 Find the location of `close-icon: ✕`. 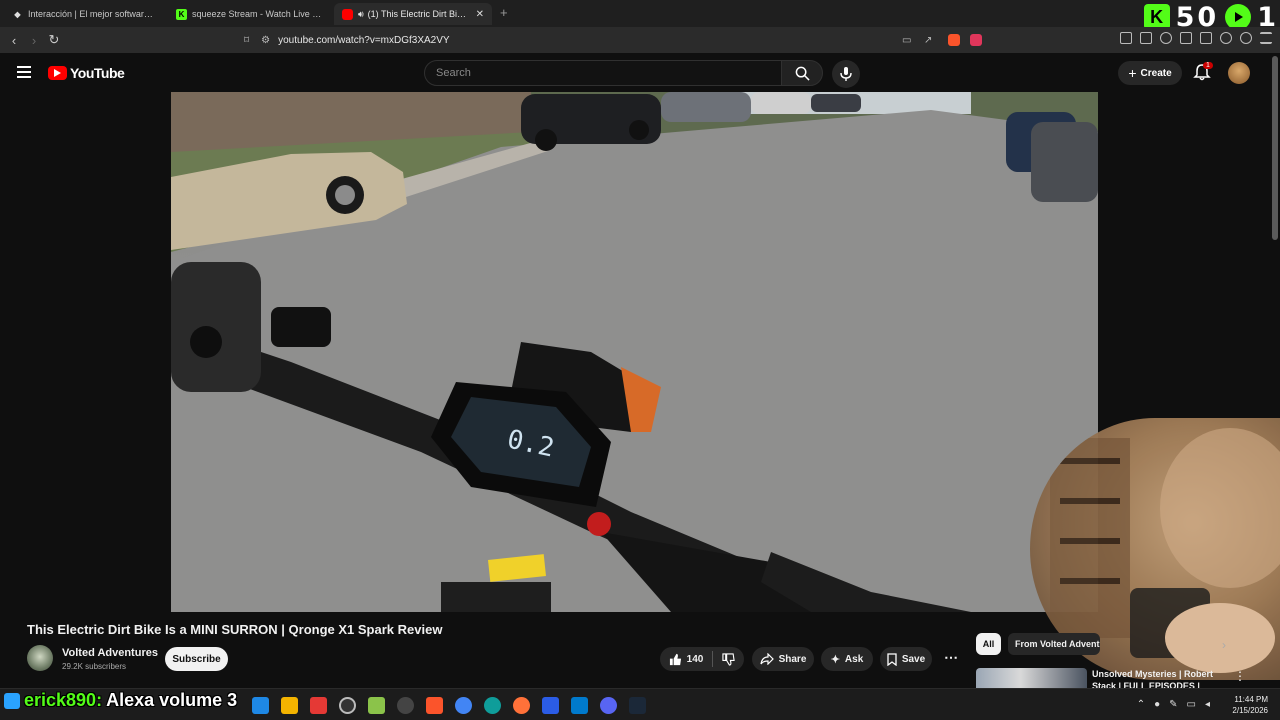

close-icon: ✕ is located at coordinates (480, 14).